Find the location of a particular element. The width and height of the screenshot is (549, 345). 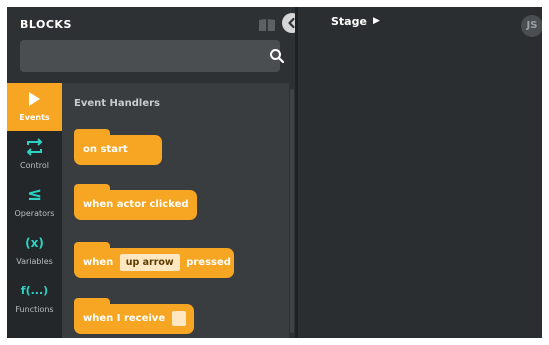

function-icon: f(...) is located at coordinates (34, 290).